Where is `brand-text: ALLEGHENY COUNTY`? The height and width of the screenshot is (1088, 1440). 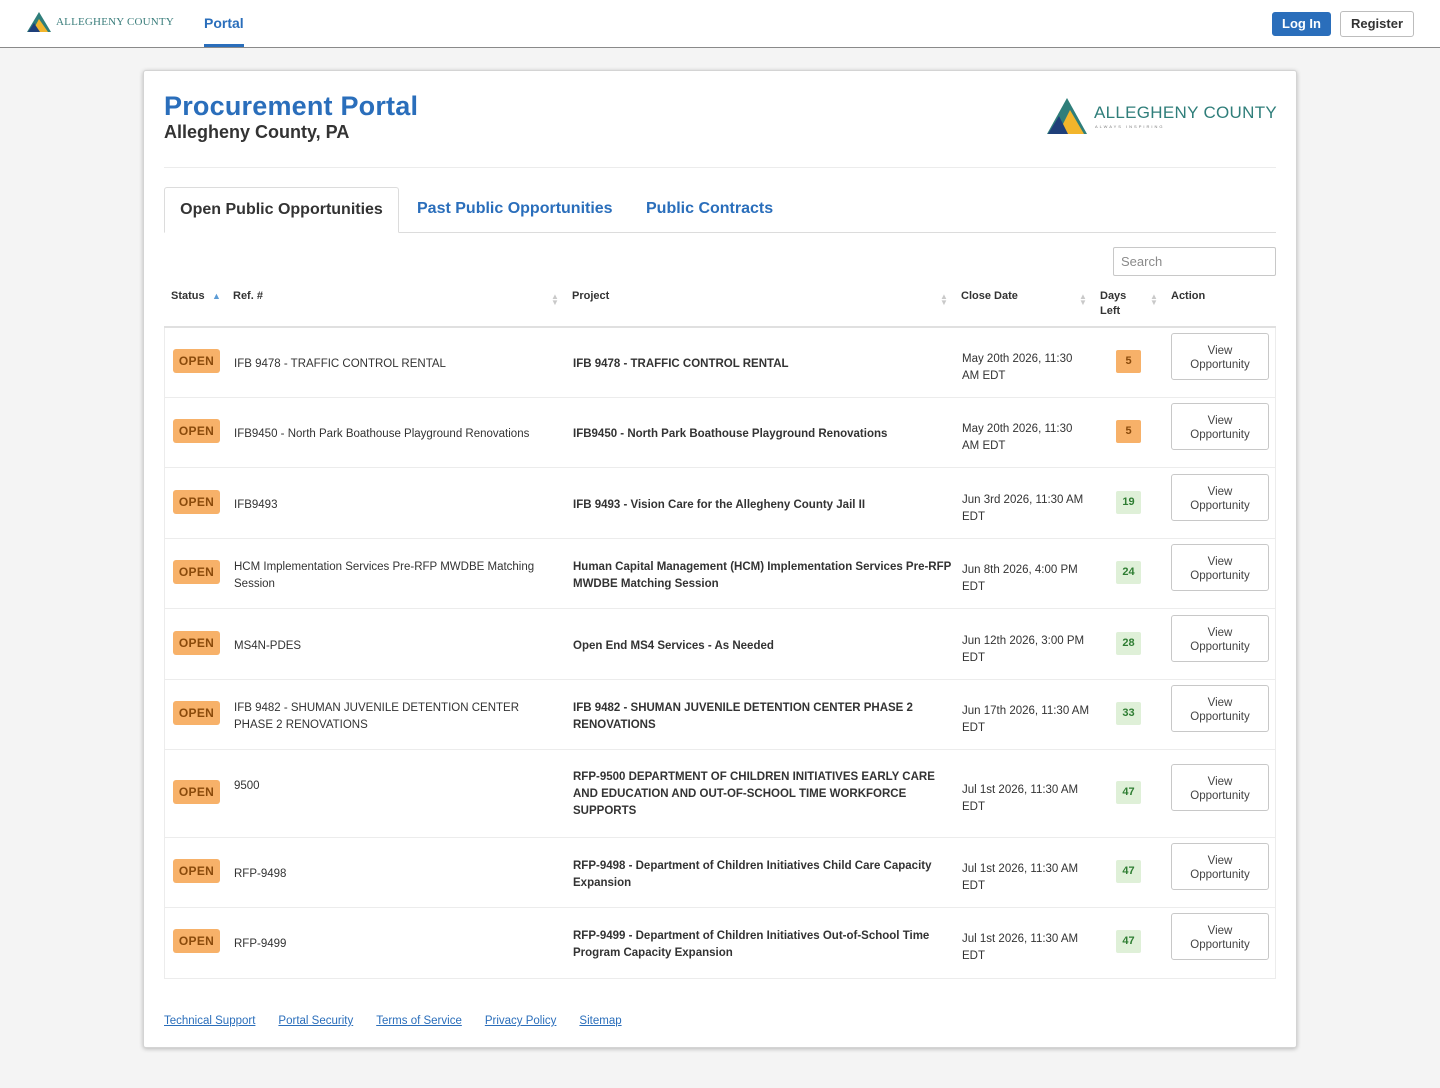 brand-text: ALLEGHENY COUNTY is located at coordinates (115, 22).